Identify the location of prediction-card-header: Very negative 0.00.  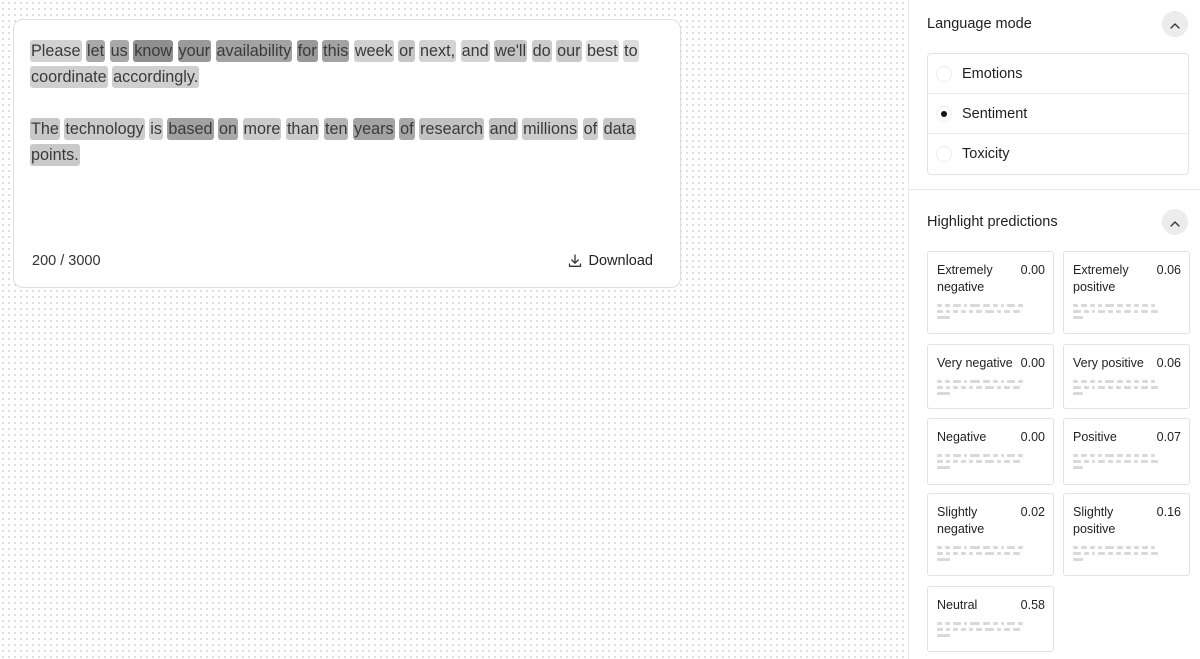
(991, 363).